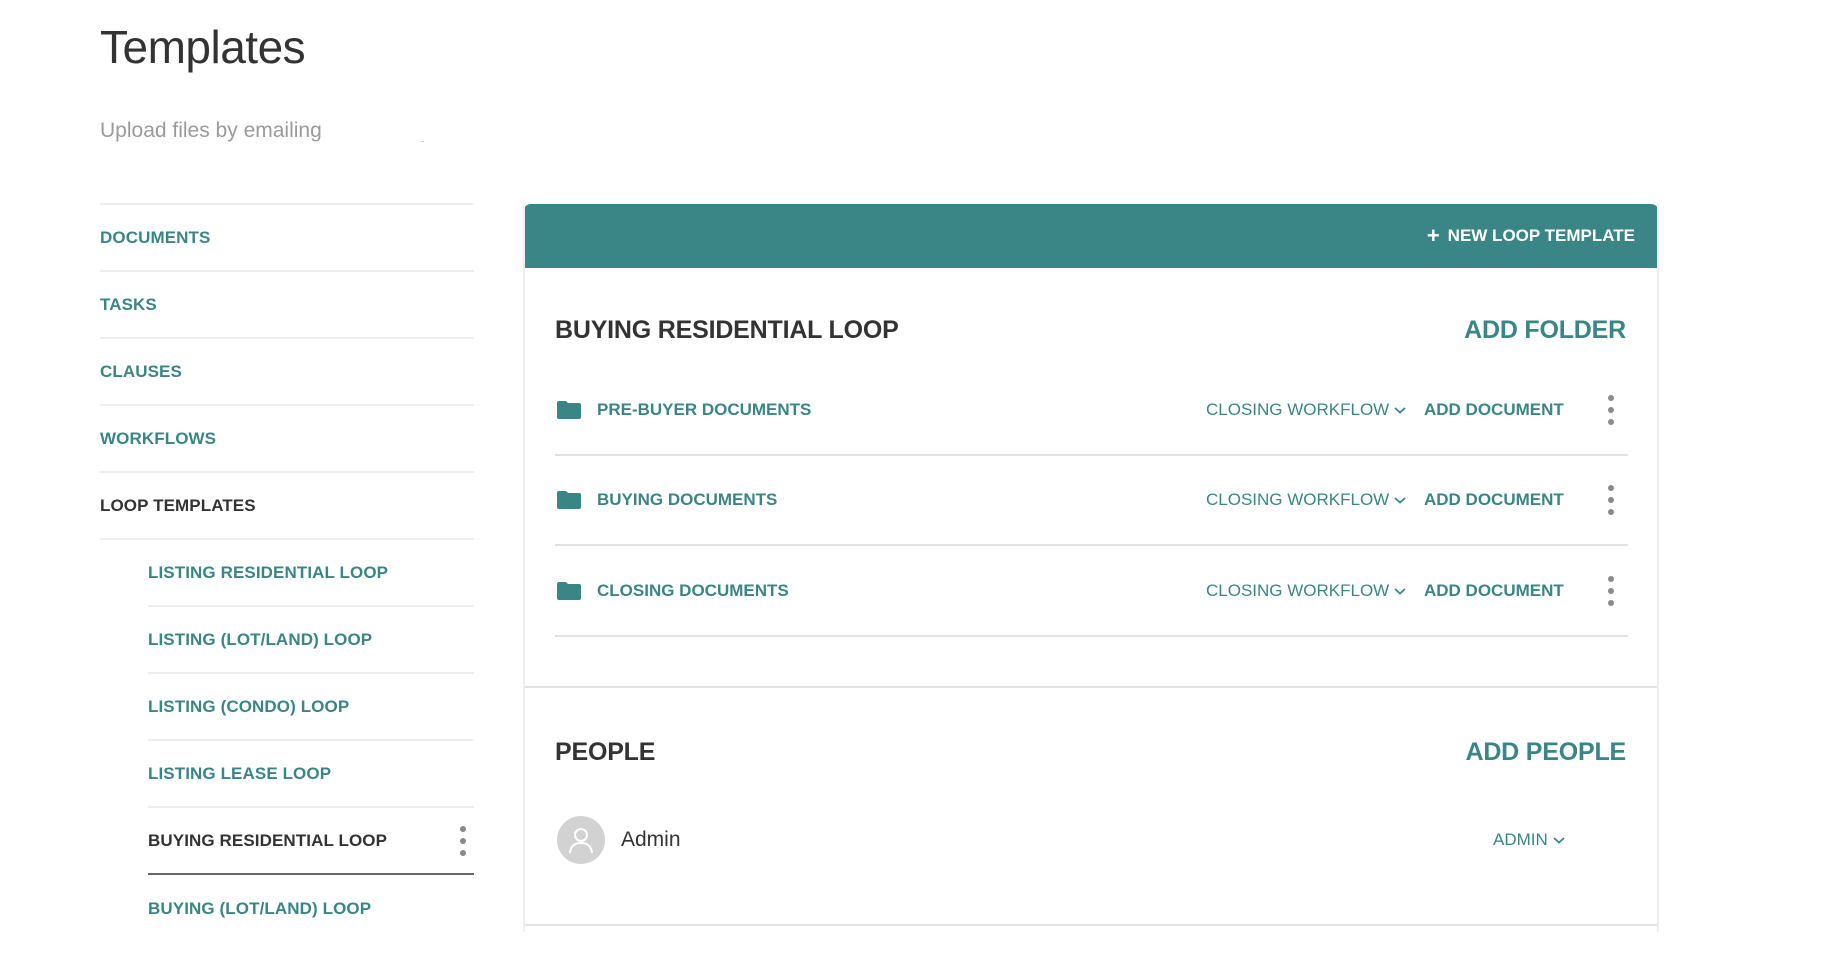  Describe the element at coordinates (287, 305) in the screenshot. I see `sidebar-item-tasks: TASKS` at that location.